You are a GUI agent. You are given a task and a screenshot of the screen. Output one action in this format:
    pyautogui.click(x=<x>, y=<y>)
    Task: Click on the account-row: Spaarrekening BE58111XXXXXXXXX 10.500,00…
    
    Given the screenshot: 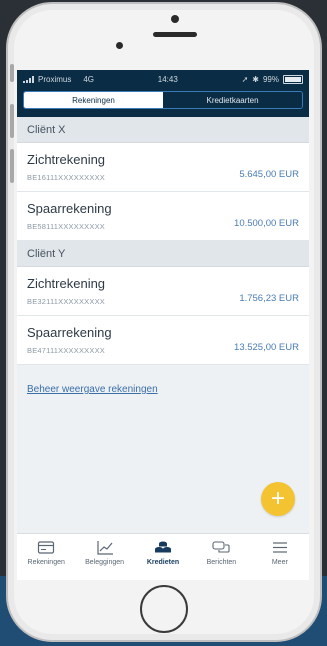 What is the action you would take?
    pyautogui.click(x=163, y=216)
    